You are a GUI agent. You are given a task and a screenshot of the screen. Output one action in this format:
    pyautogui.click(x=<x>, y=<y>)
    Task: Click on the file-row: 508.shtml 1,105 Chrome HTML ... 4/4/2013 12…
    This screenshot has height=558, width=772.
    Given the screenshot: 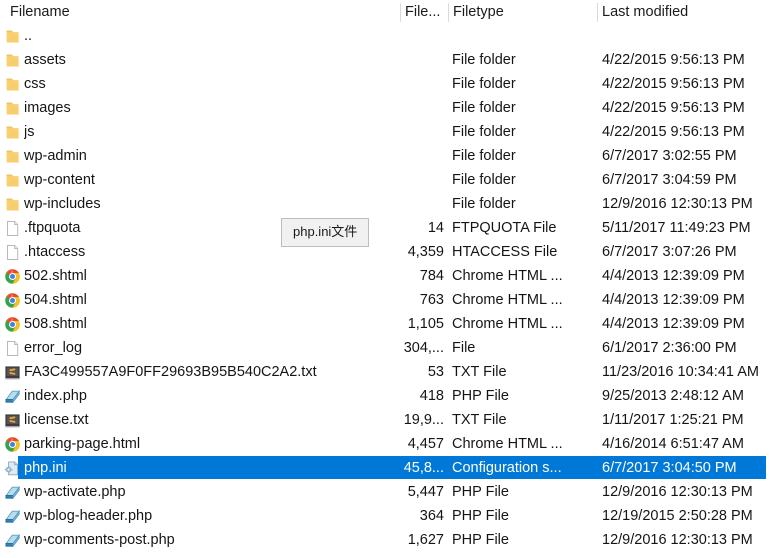 What is the action you would take?
    pyautogui.click(x=386, y=324)
    